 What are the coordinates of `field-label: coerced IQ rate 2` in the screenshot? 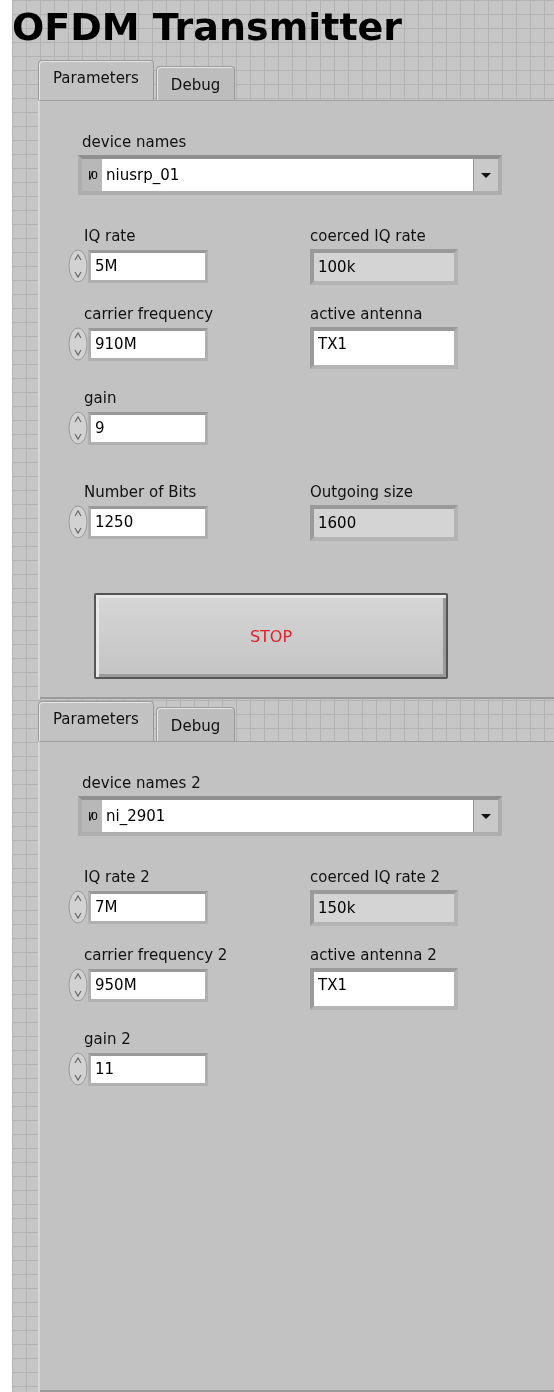 It's located at (376, 877).